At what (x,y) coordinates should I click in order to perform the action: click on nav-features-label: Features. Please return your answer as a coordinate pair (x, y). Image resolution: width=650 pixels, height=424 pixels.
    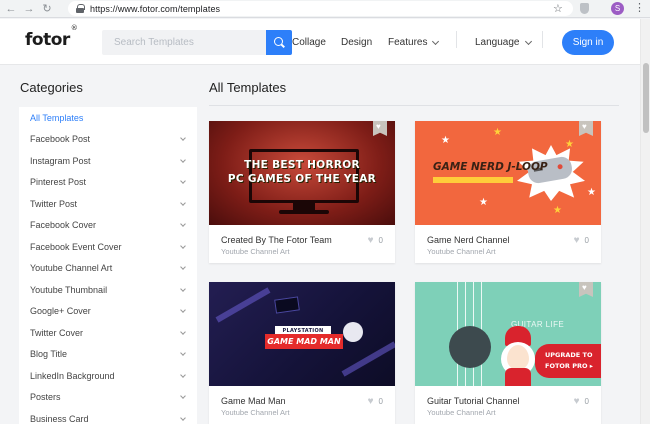
    Looking at the image, I should click on (408, 42).